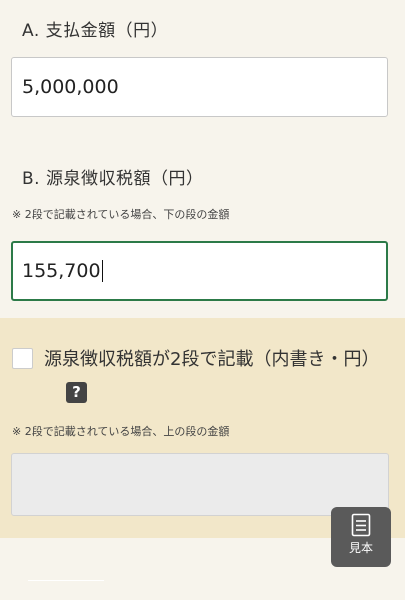  I want to click on upper-row-note: ※ 2段で記載されている場合、上の段の金額, so click(121, 431).